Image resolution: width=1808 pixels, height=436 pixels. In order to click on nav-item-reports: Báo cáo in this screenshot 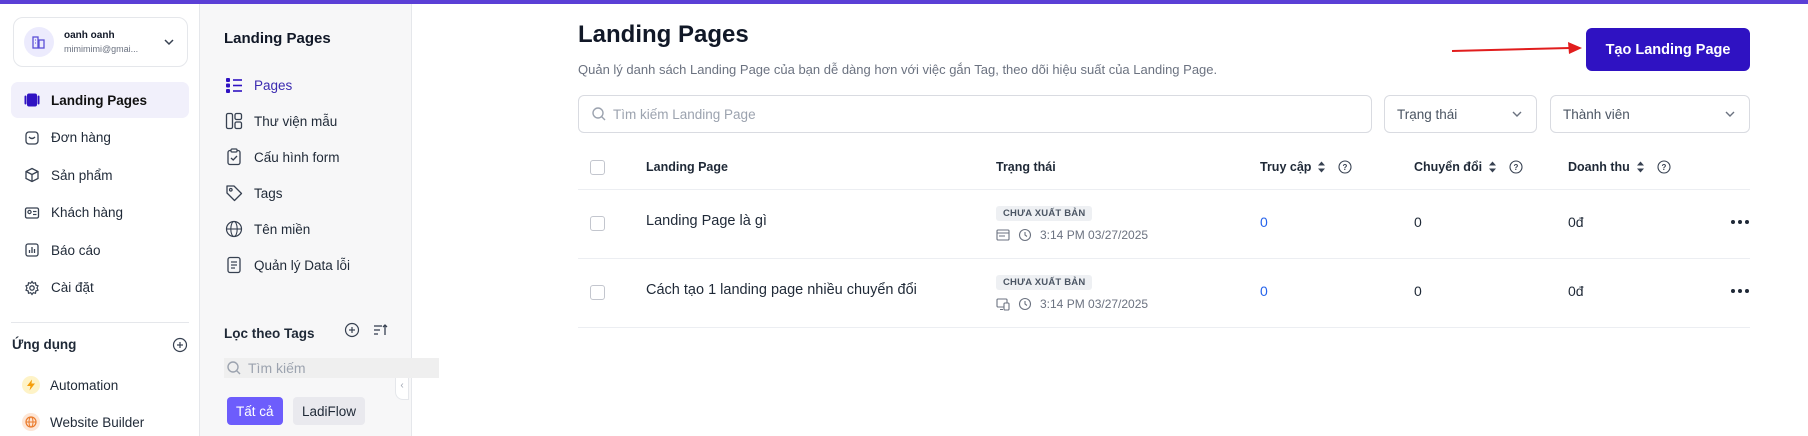, I will do `click(100, 250)`.